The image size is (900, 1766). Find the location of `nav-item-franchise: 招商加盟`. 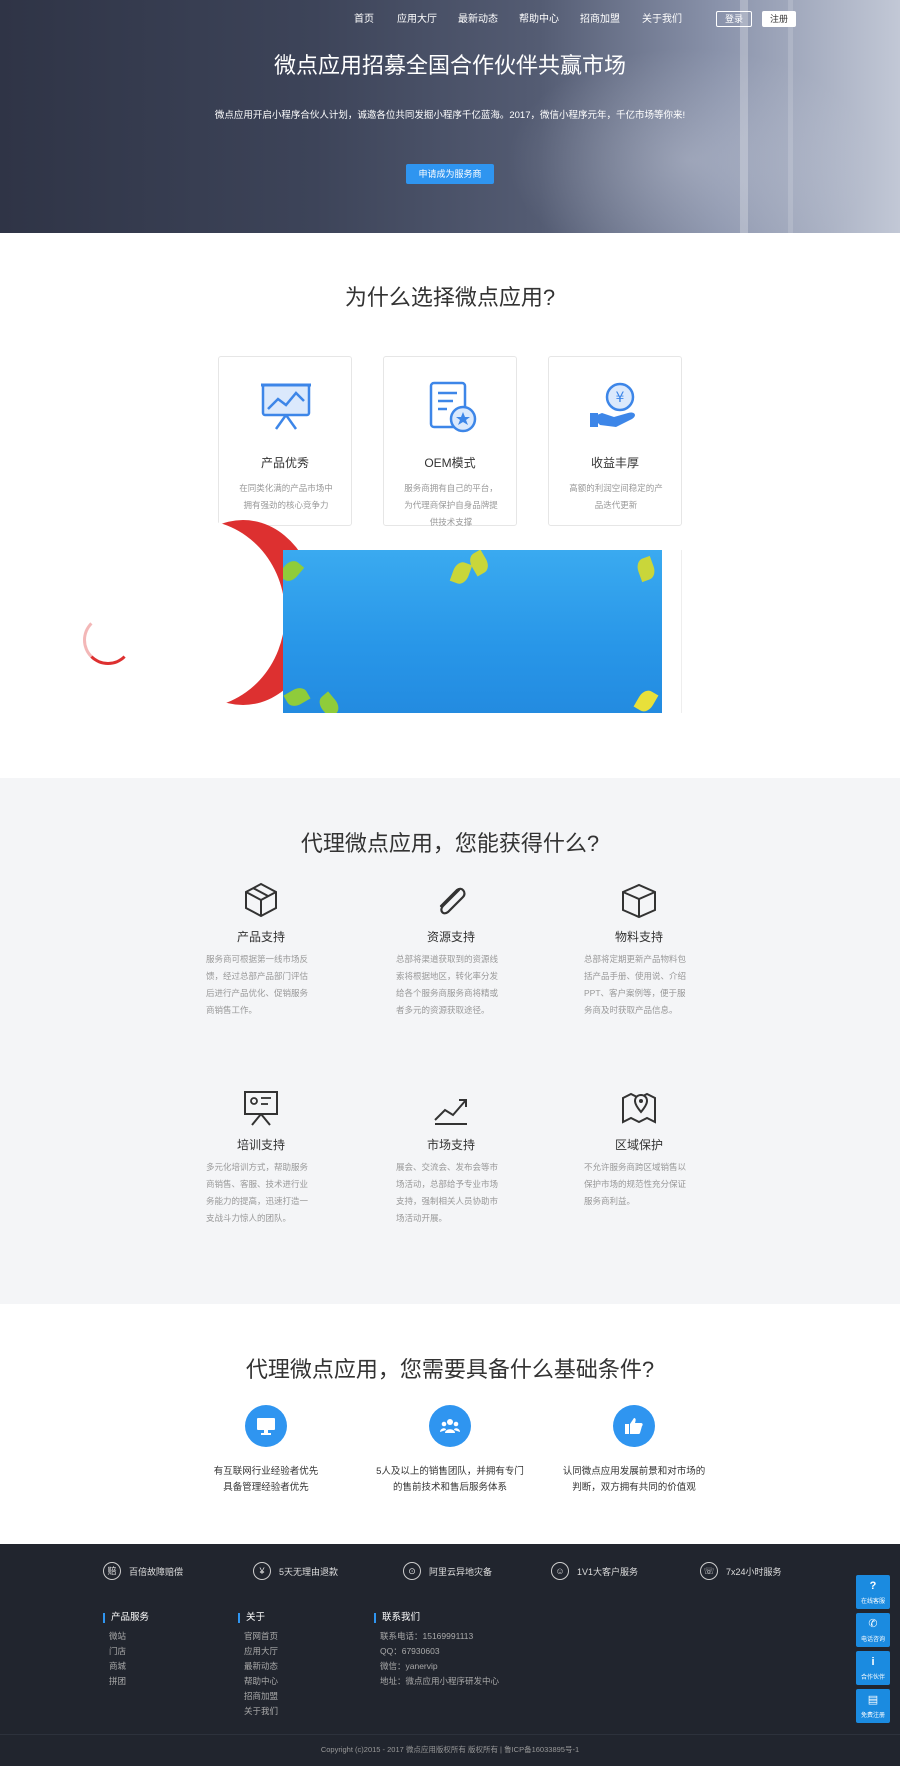

nav-item-franchise: 招商加盟 is located at coordinates (600, 17).